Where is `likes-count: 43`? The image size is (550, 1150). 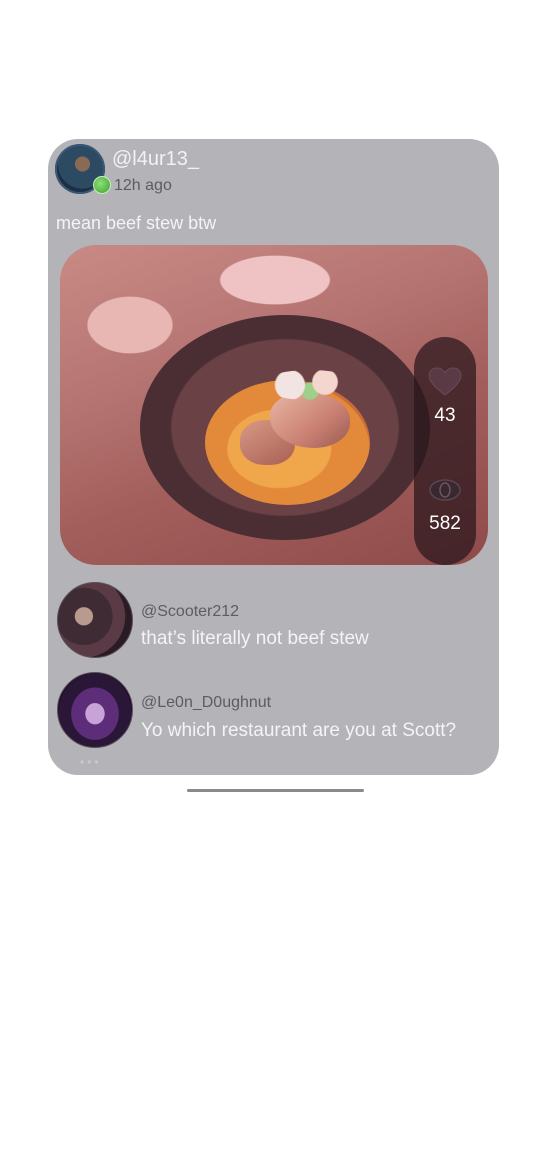
likes-count: 43 is located at coordinates (445, 415).